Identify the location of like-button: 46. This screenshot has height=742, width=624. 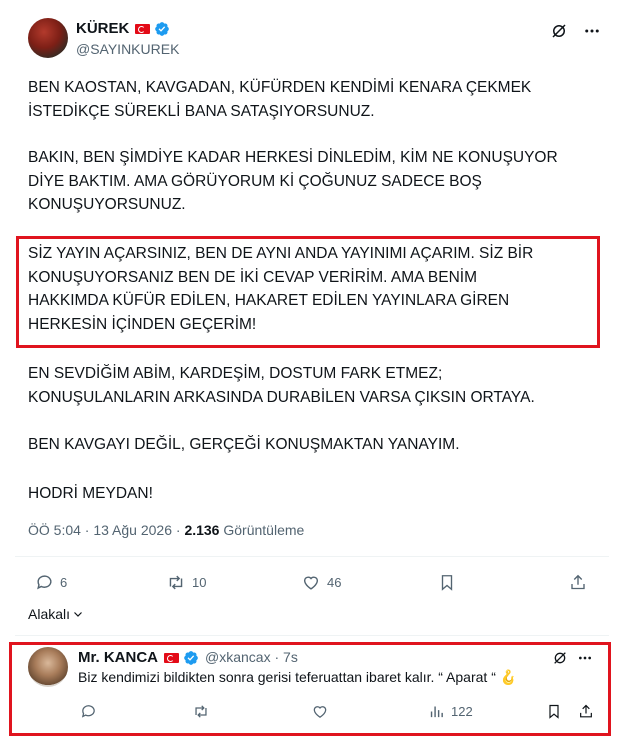
(321, 582).